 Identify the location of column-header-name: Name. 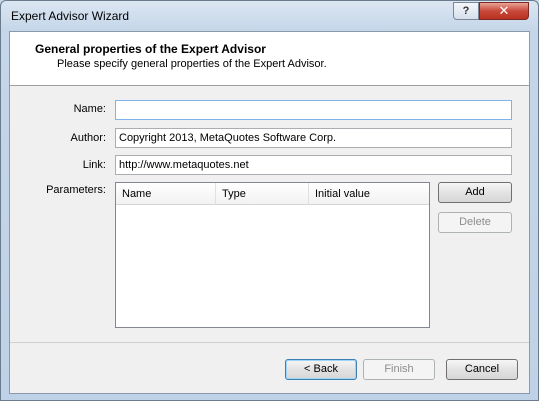
(166, 194).